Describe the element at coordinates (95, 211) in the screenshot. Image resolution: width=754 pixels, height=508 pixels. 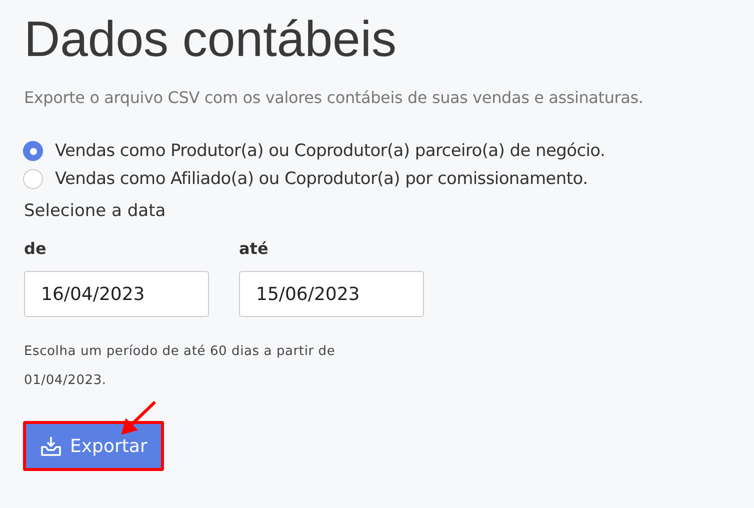
I see `date-prompt: Selecione a data` at that location.